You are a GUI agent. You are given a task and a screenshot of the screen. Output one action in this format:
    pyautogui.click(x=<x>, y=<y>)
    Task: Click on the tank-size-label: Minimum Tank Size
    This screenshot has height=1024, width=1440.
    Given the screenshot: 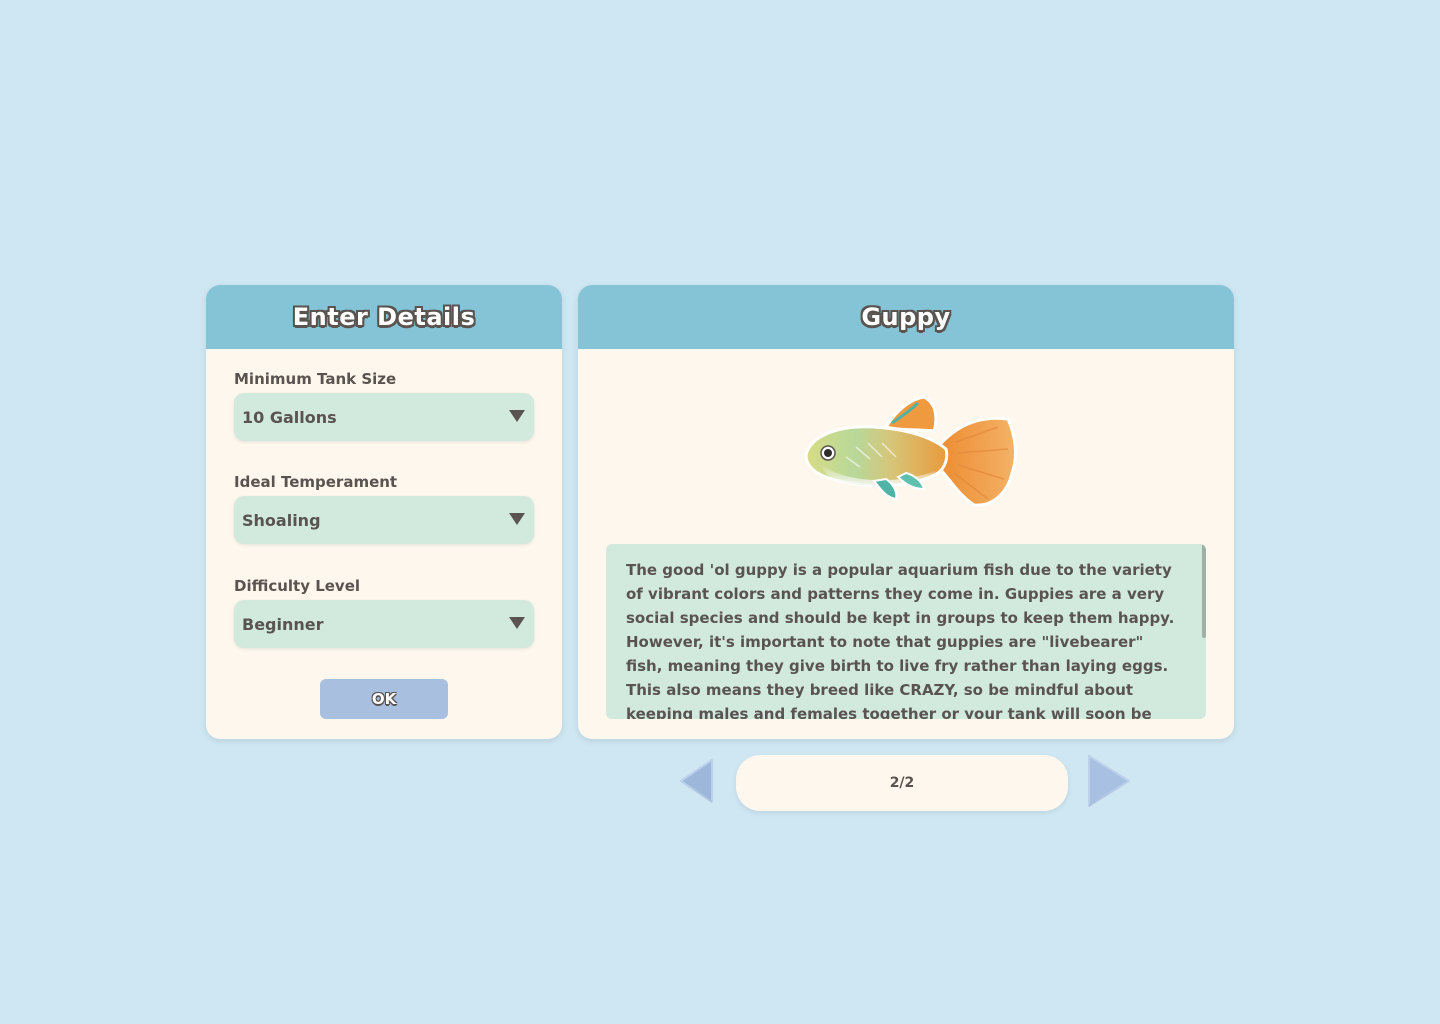 What is the action you would take?
    pyautogui.click(x=315, y=379)
    